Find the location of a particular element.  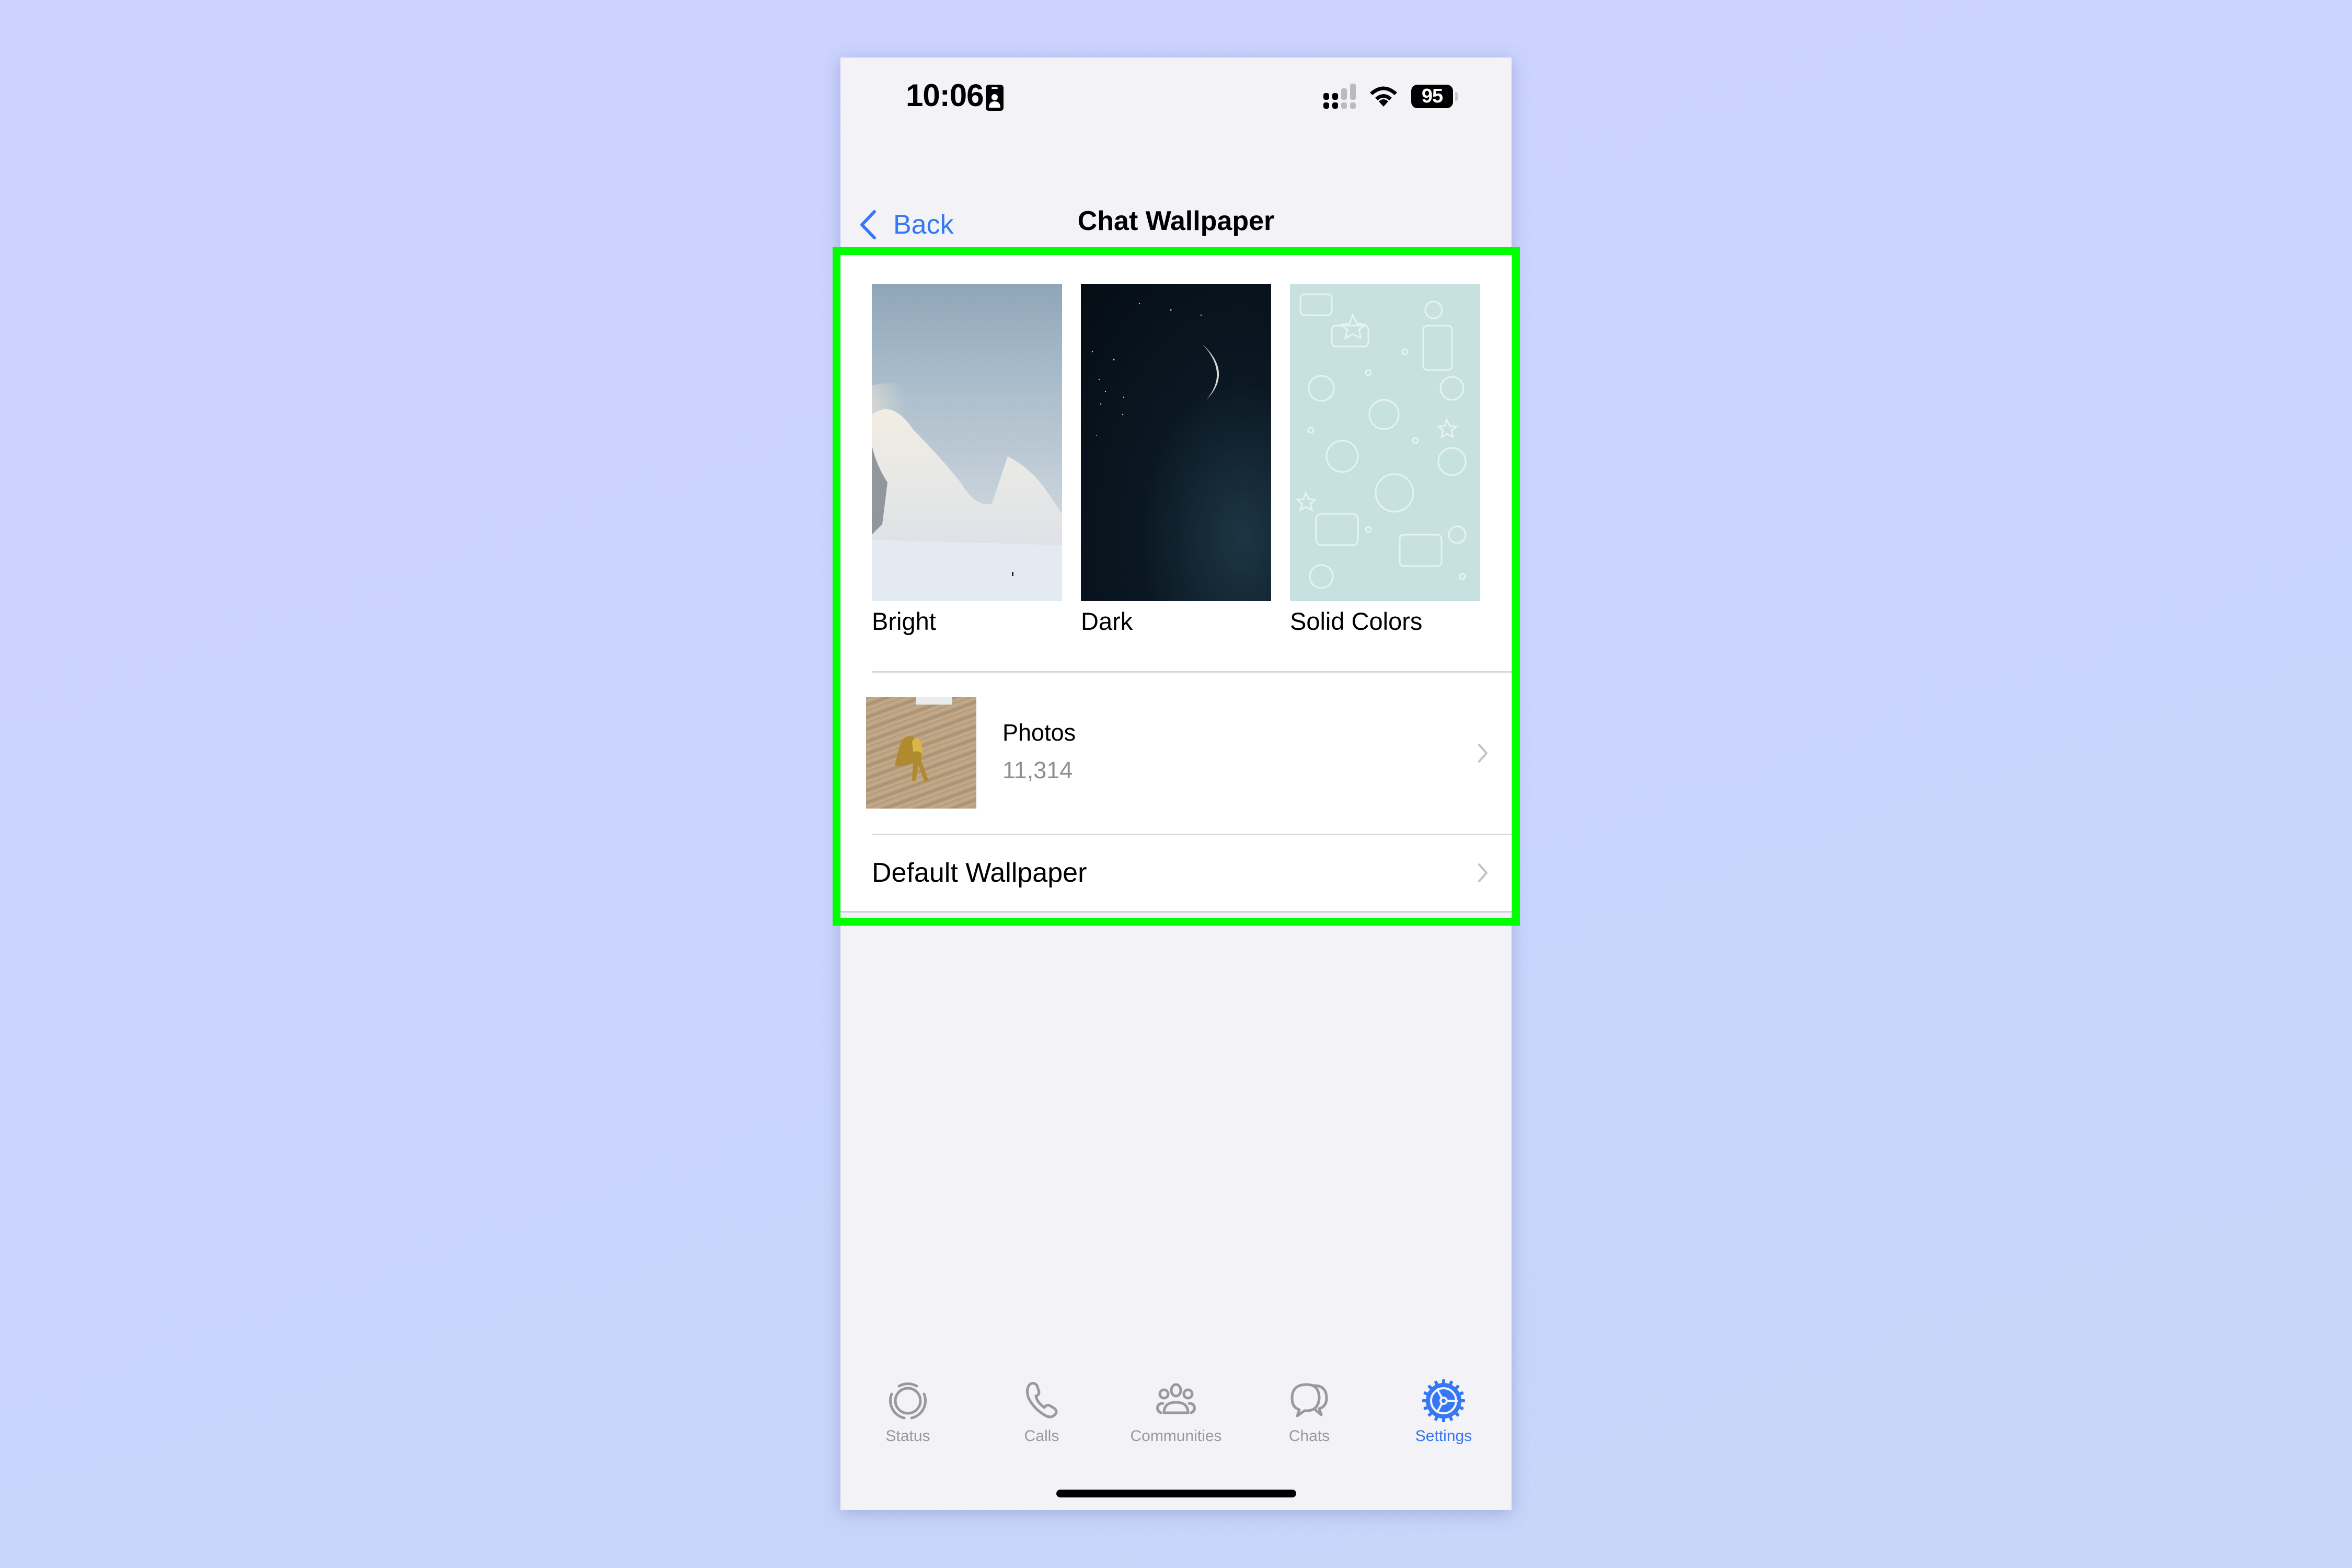

bright-wallpaper-thumbnail is located at coordinates (967, 442).